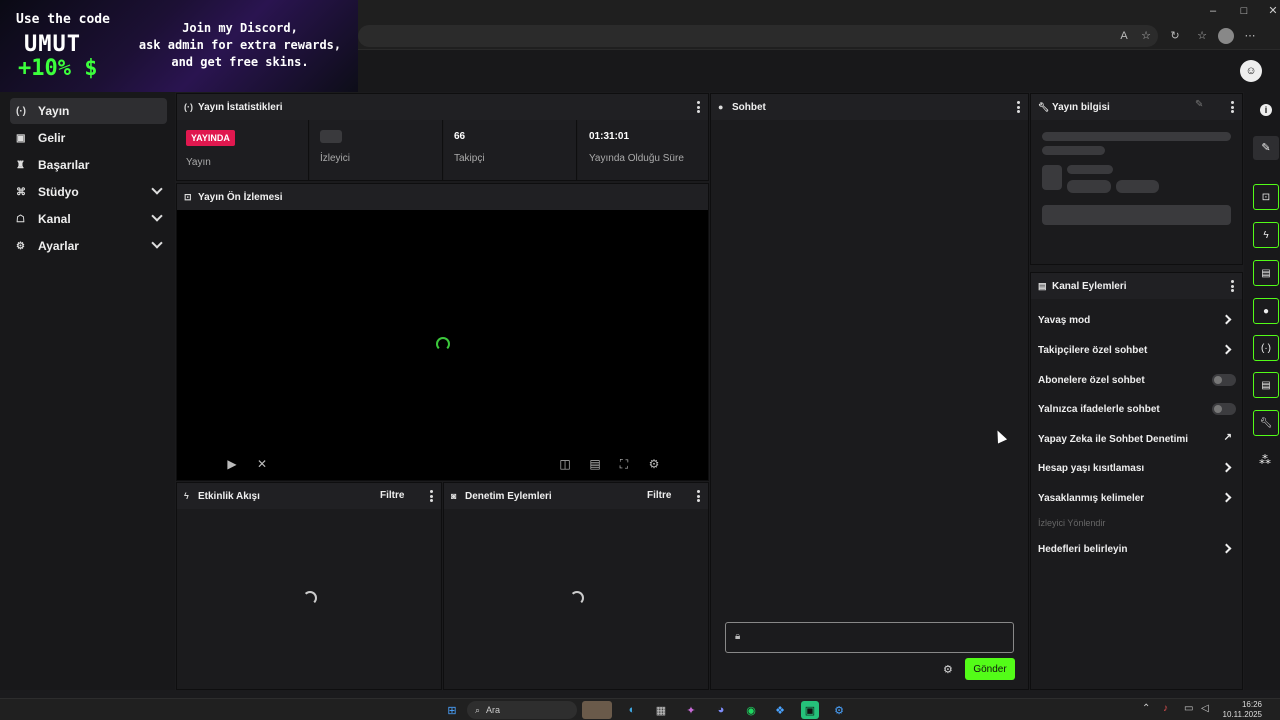  What do you see at coordinates (243, 150) in the screenshot?
I see `stat-cell-yayin` at bounding box center [243, 150].